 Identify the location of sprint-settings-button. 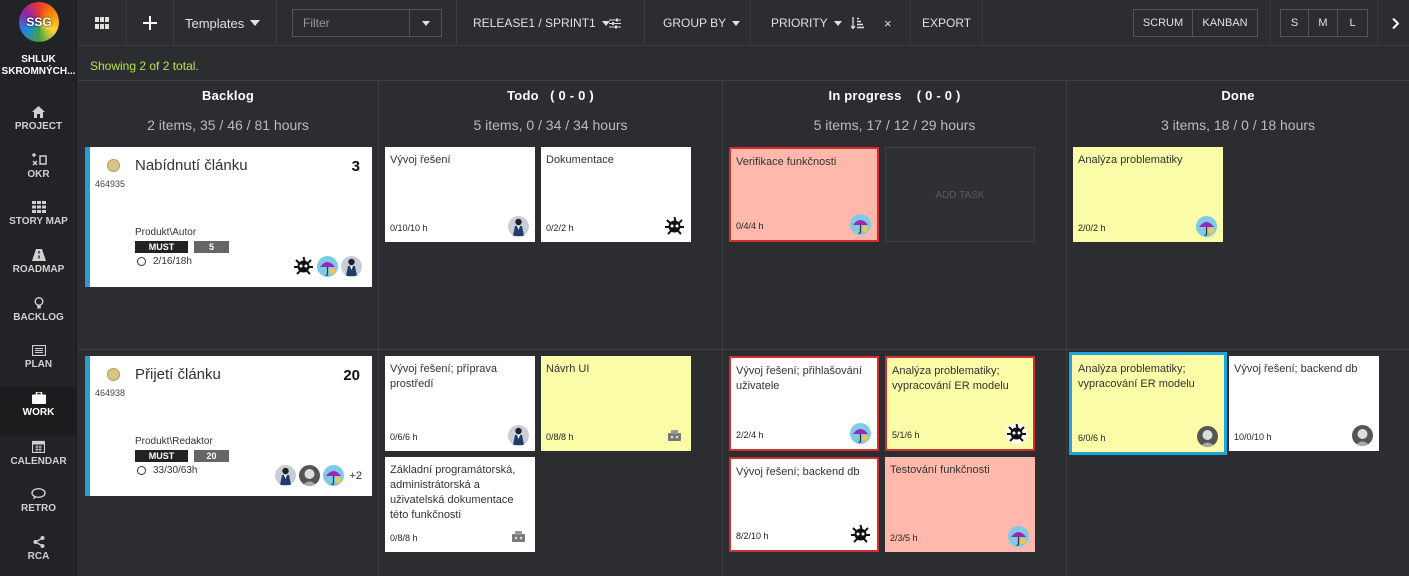
(615, 23).